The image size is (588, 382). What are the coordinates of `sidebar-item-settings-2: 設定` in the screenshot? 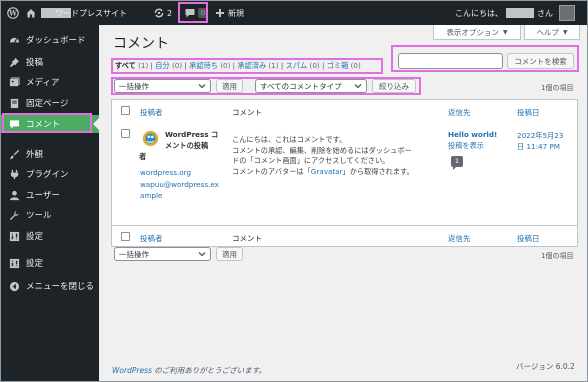 It's located at (50, 263).